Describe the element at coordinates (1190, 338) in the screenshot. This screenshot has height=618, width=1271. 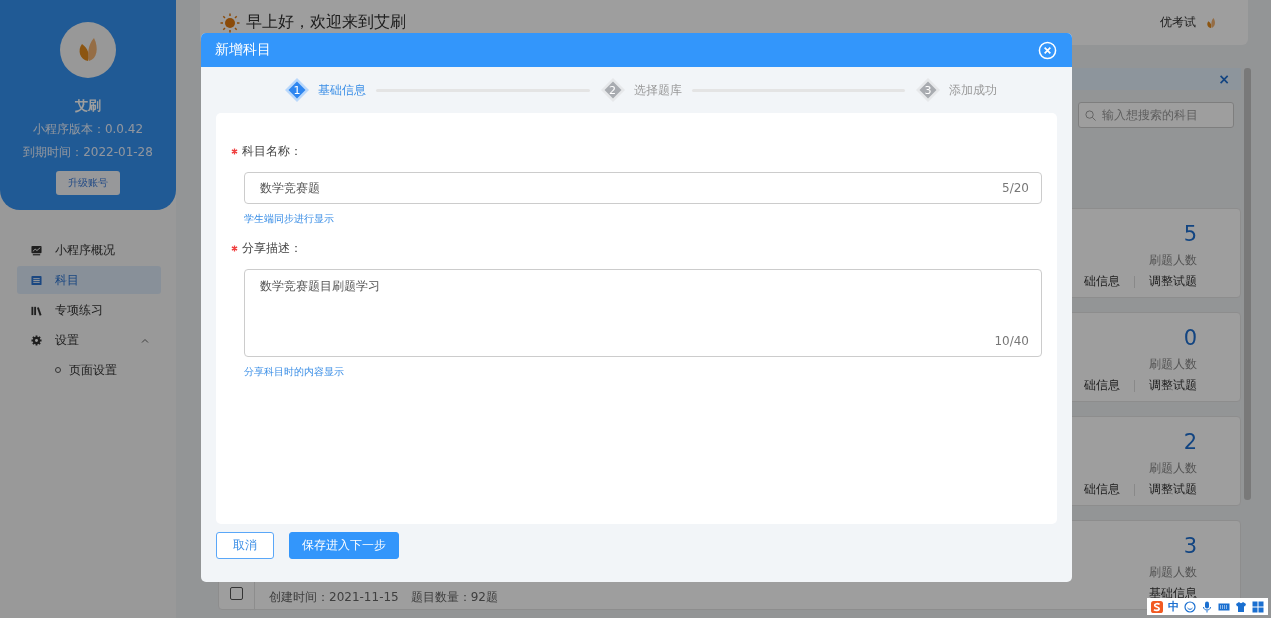
I see `learner-count: 0` at that location.